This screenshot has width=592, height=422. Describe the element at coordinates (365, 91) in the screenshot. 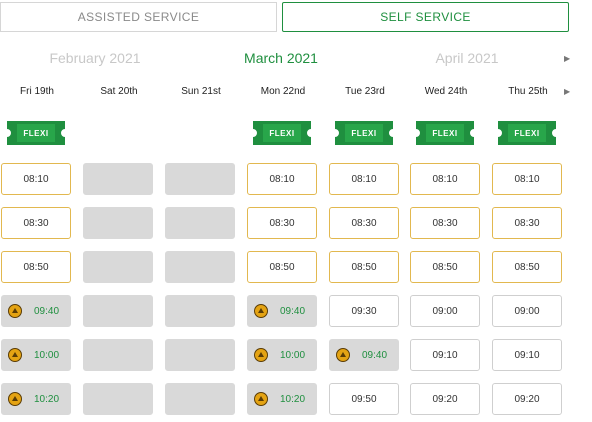

I see `day-label: Tue 23rd` at that location.